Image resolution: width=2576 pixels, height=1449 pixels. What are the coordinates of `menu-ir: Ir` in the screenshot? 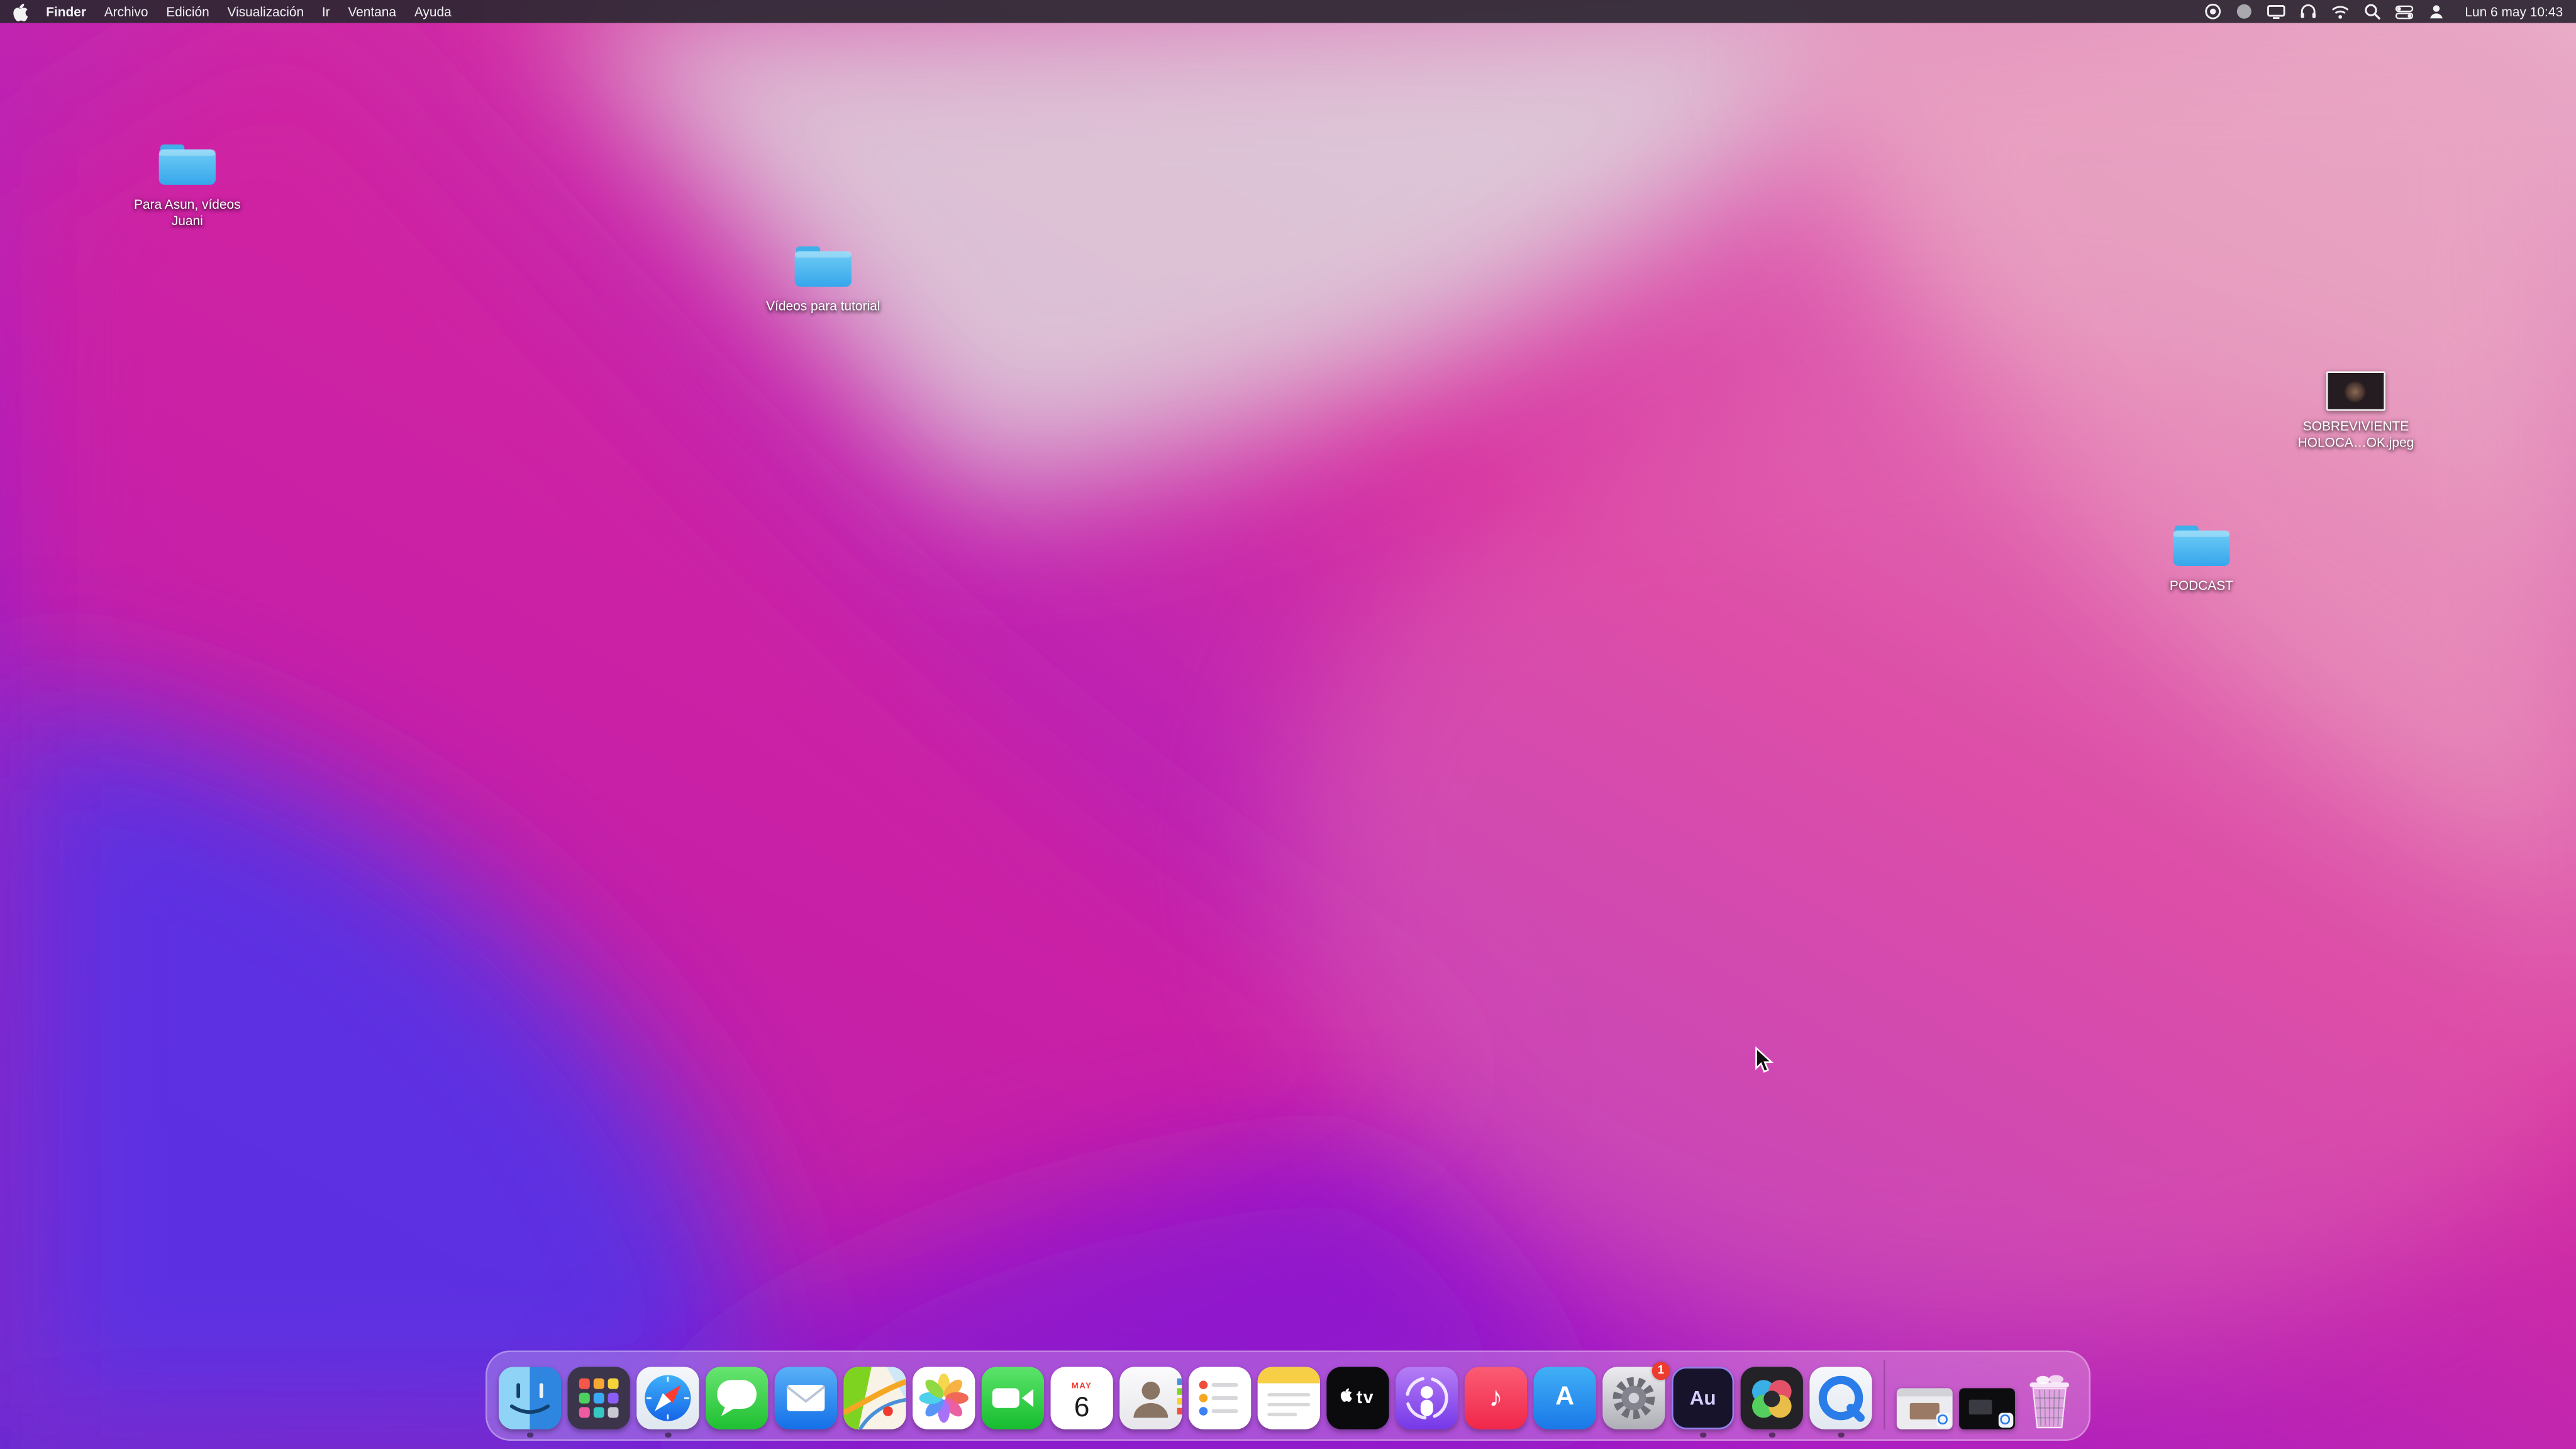 It's located at (326, 11).